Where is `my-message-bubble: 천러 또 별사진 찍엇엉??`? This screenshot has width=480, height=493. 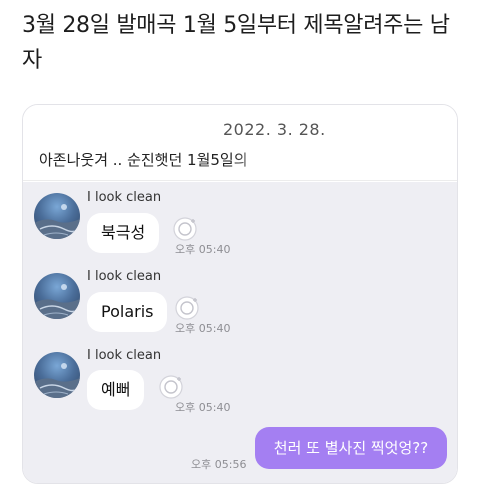
my-message-bubble: 천러 또 별사진 찍엇엉?? is located at coordinates (351, 448).